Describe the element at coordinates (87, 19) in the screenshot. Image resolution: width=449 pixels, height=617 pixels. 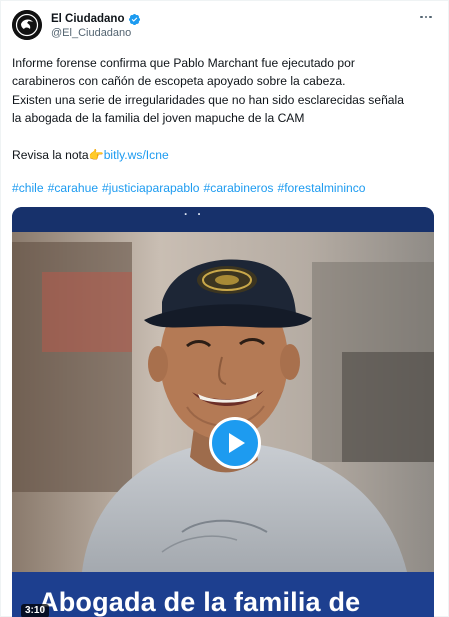
I see `author-display-name: El Ciudadano` at that location.